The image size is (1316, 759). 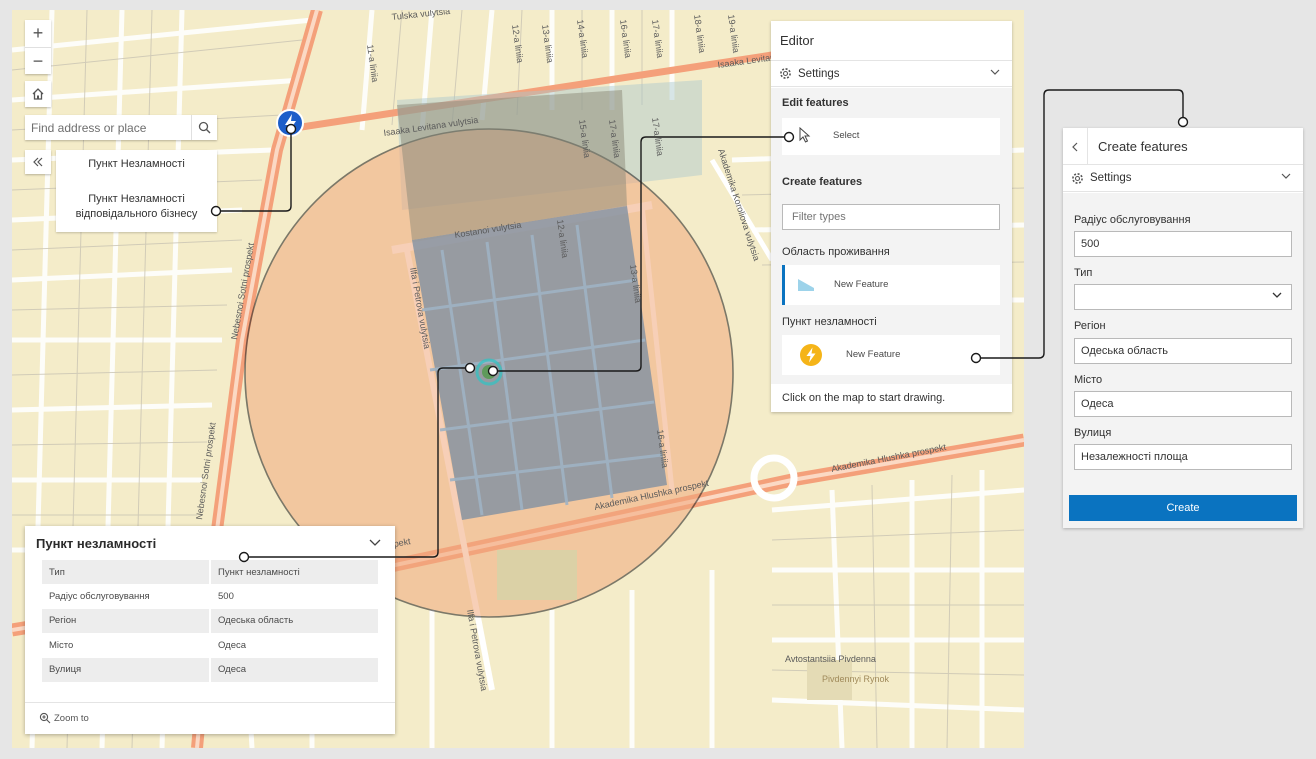 What do you see at coordinates (811, 355) in the screenshot?
I see `lightning-icon` at bounding box center [811, 355].